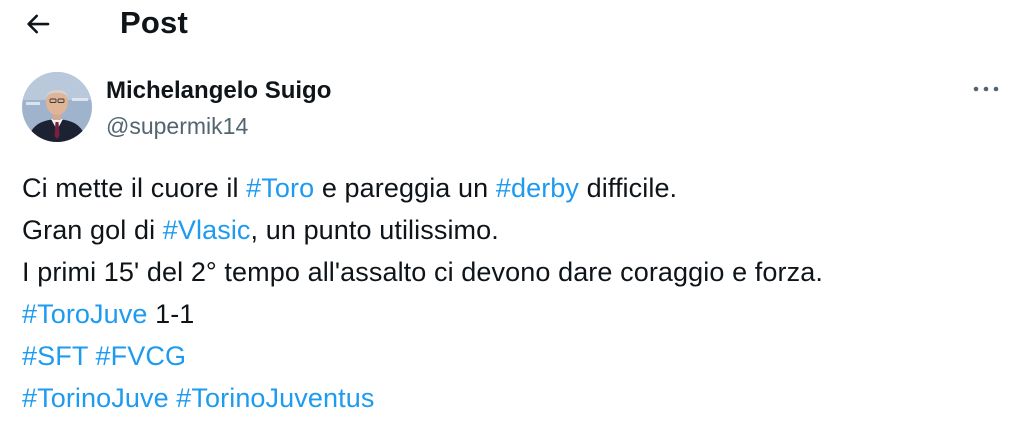  I want to click on hashtag-link: #Toro, so click(280, 188).